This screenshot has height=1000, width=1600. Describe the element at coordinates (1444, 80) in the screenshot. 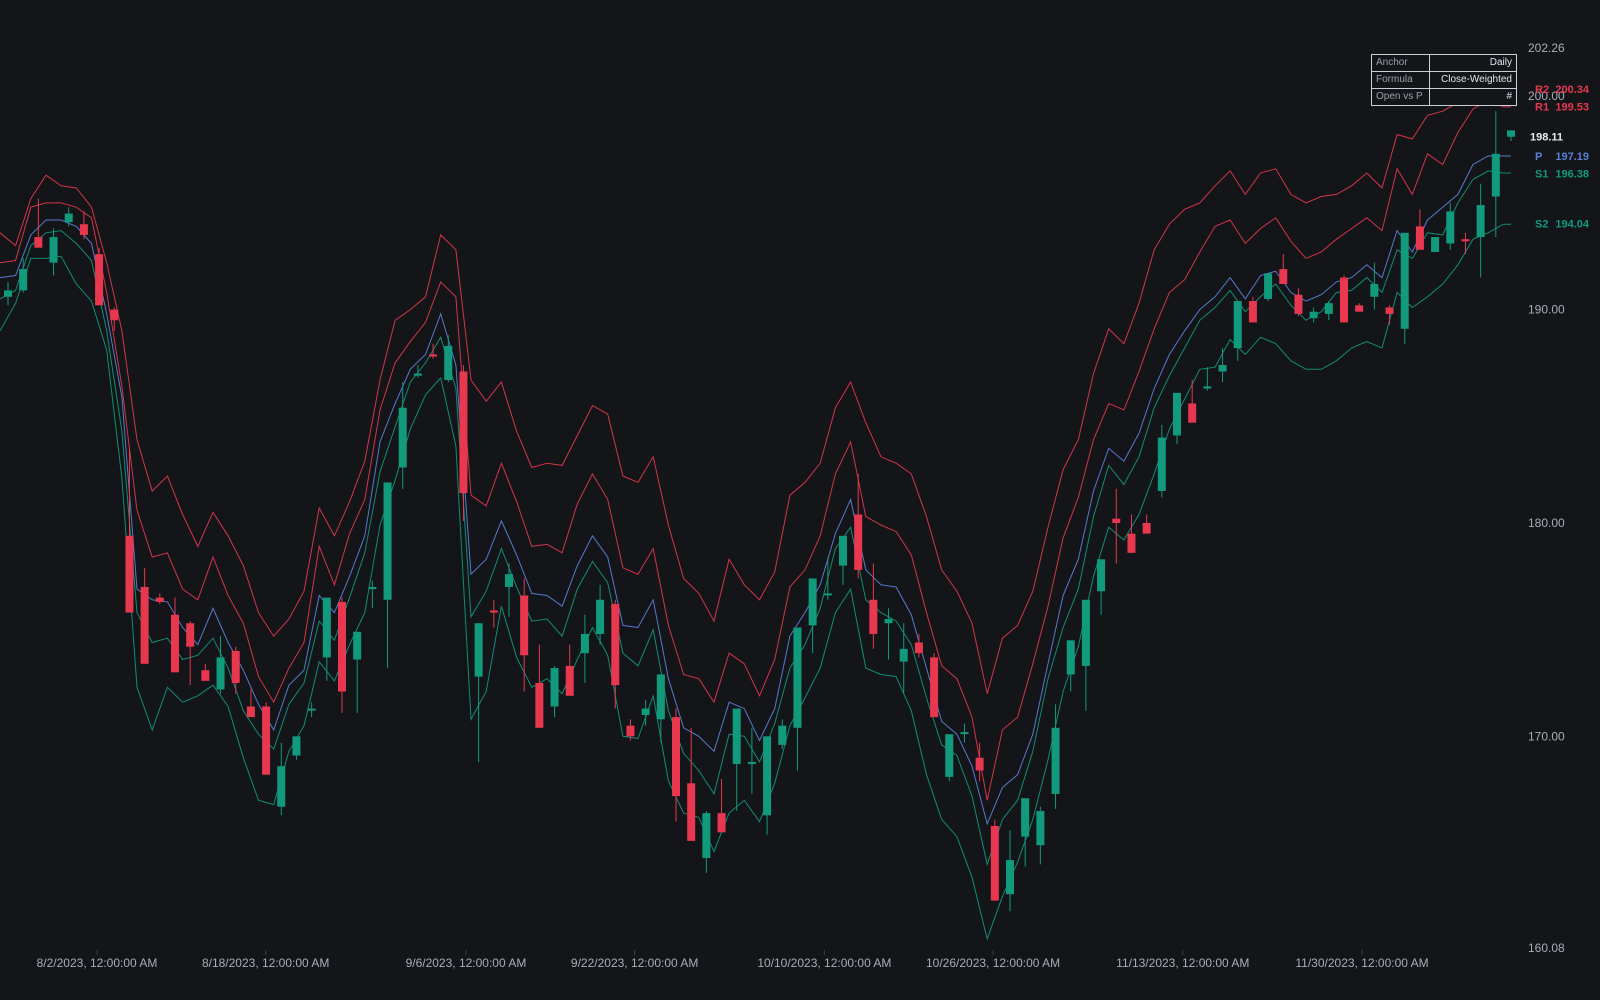

I see `info-row-formula: Formula Close-Weighted` at that location.